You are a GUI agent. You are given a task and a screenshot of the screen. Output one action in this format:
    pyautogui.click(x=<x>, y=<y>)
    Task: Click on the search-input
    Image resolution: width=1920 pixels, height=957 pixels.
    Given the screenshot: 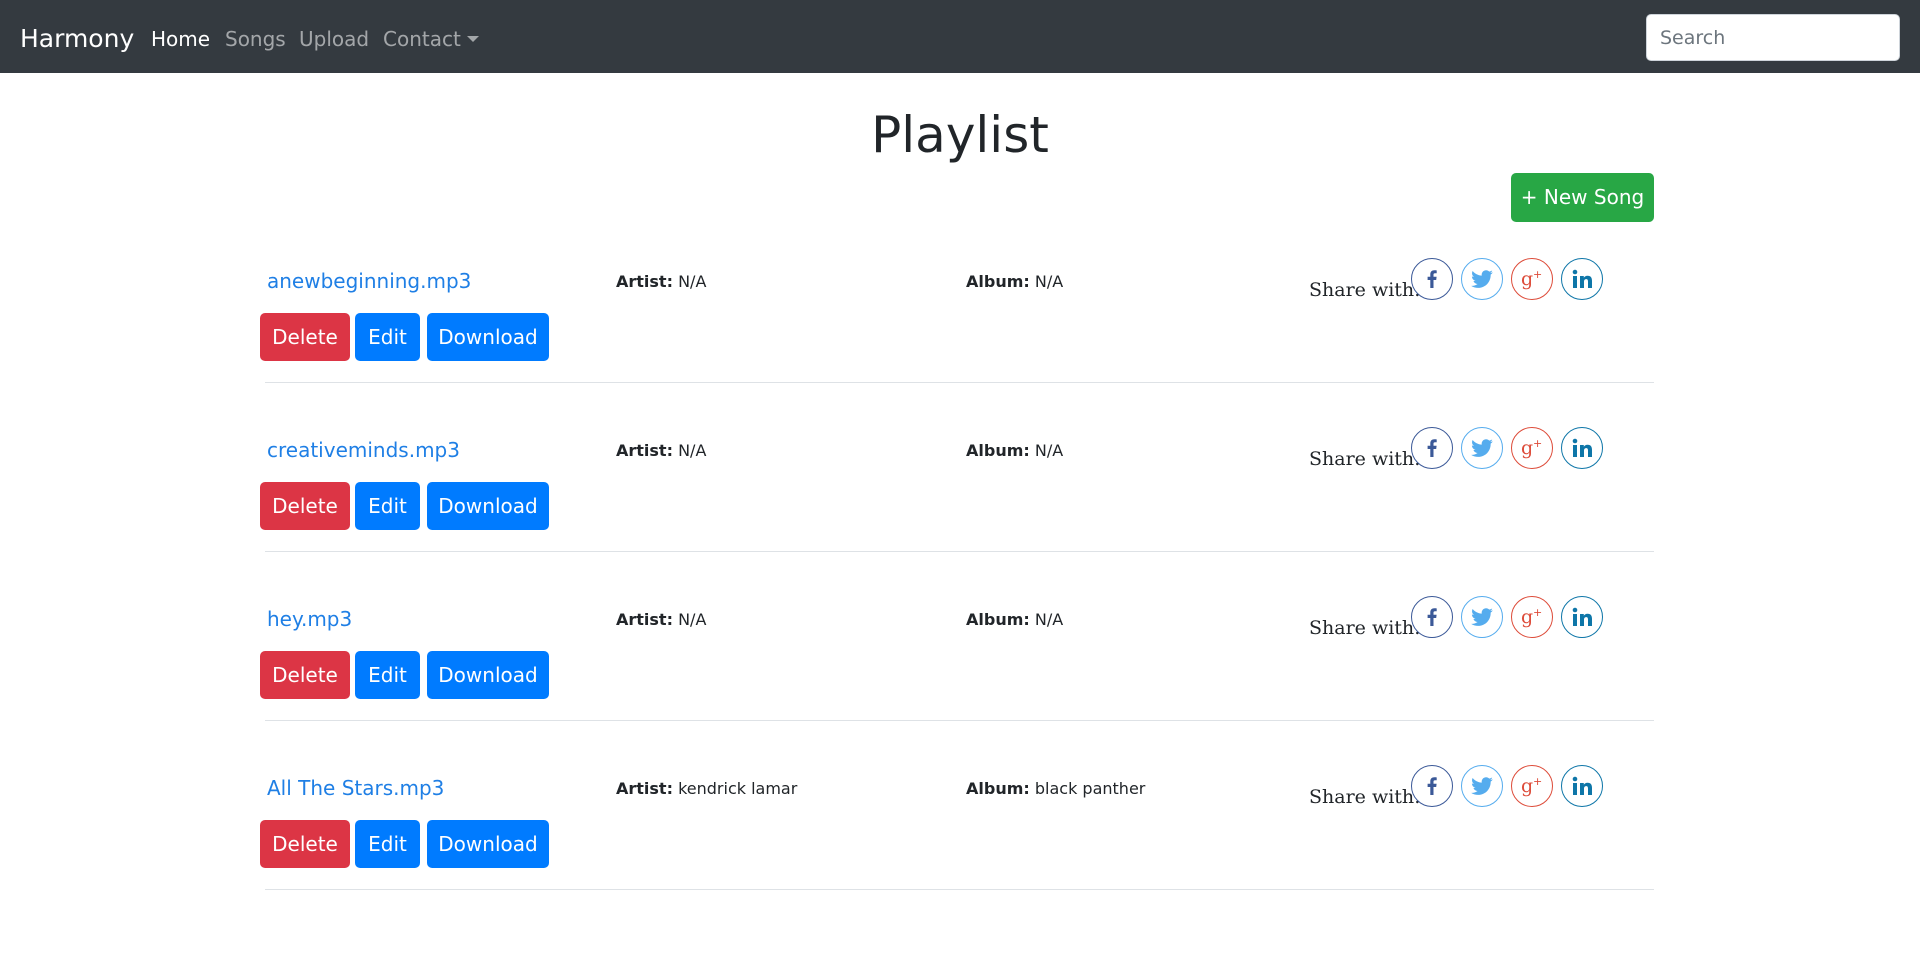 What is the action you would take?
    pyautogui.click(x=1773, y=37)
    